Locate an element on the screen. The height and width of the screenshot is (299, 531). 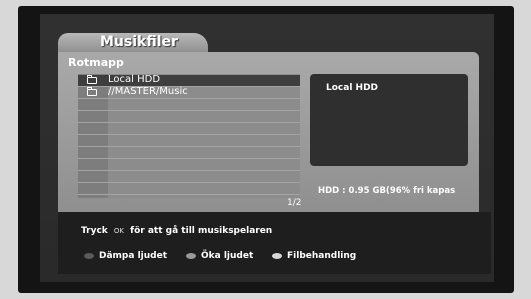
legend-file-handling: Filbehandling is located at coordinates (314, 256).